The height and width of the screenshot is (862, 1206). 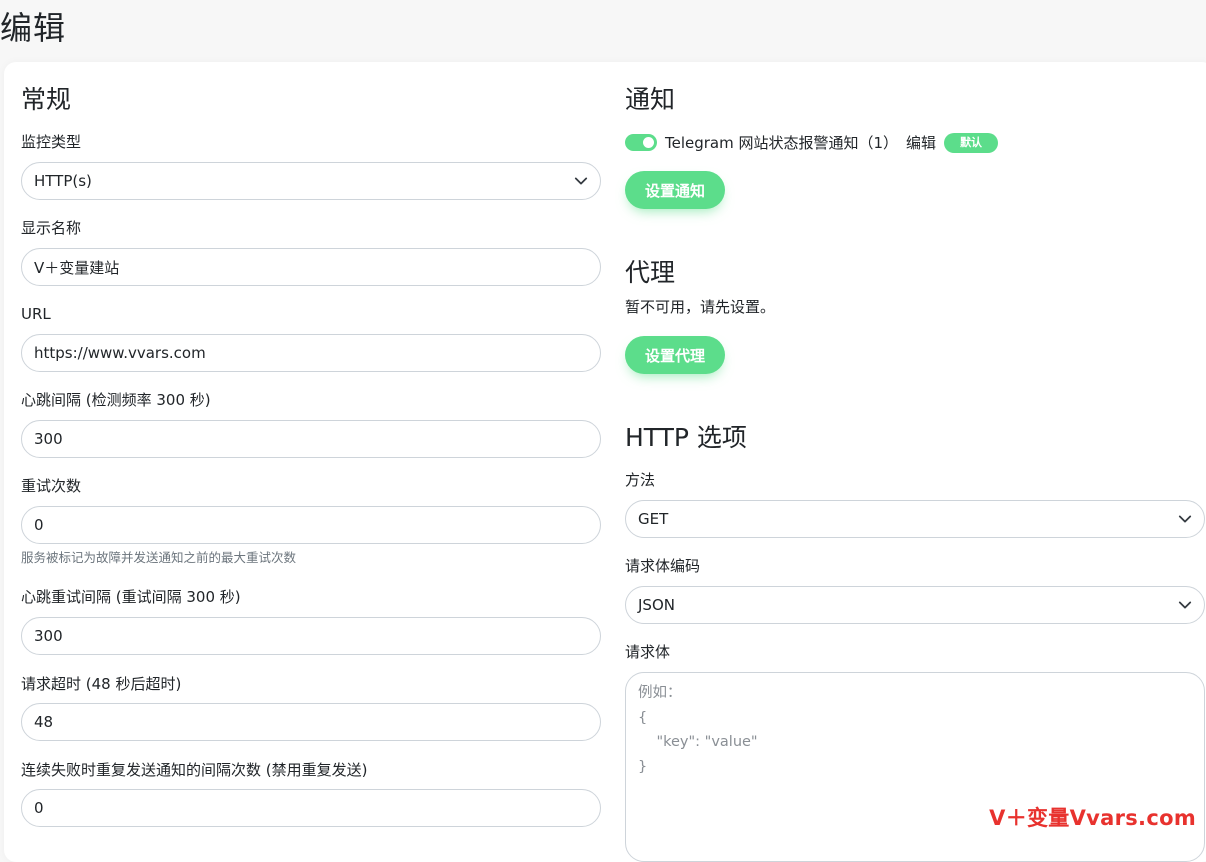 What do you see at coordinates (51, 228) in the screenshot?
I see `display-name-label: 显示名称` at bounding box center [51, 228].